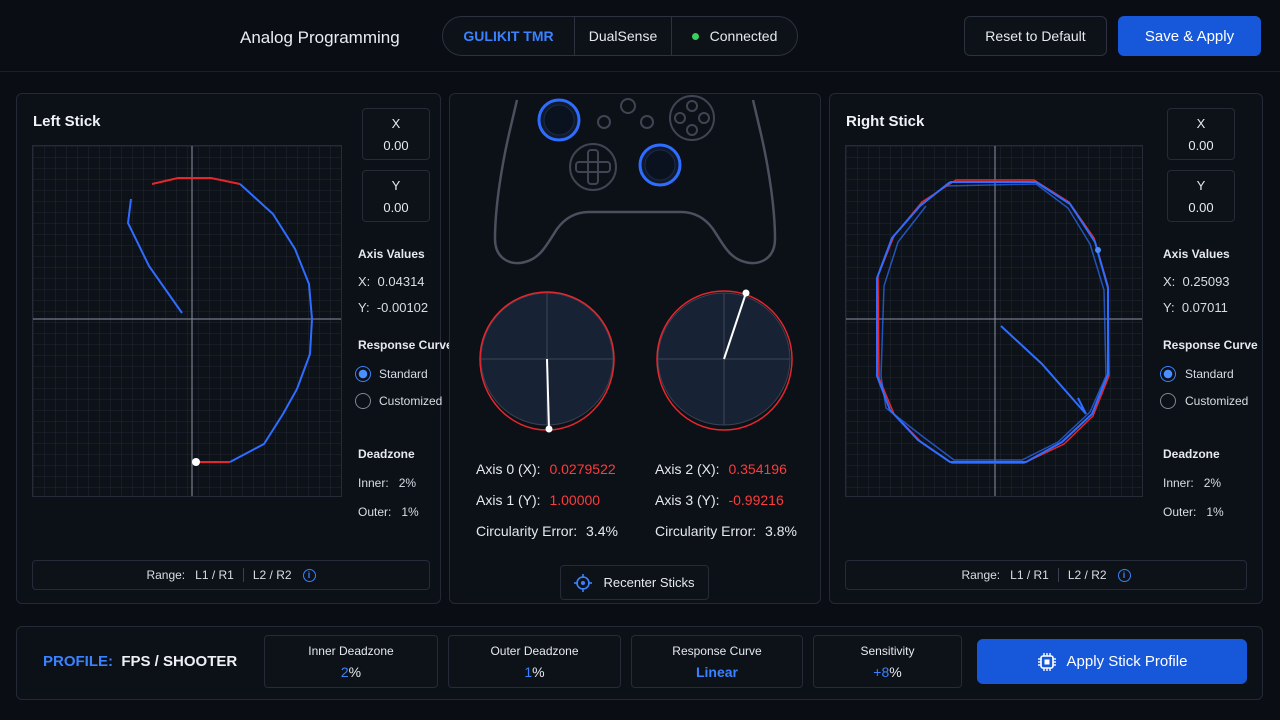 The image size is (1280, 720). Describe the element at coordinates (391, 281) in the screenshot. I see `left-axis-x: X: 0.04314` at that location.